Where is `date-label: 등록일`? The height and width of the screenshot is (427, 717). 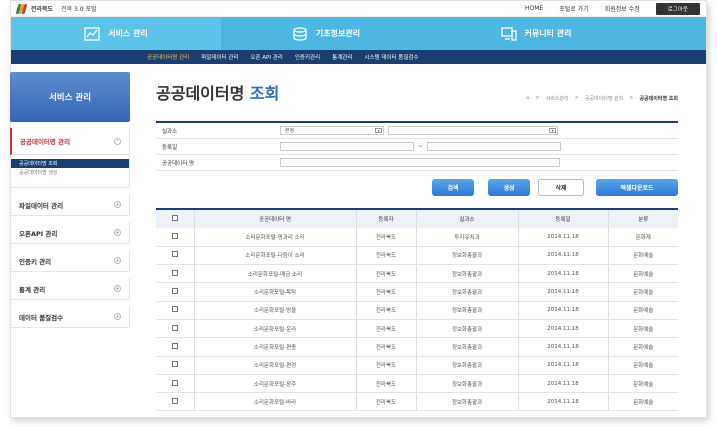 date-label: 등록일 is located at coordinates (170, 147).